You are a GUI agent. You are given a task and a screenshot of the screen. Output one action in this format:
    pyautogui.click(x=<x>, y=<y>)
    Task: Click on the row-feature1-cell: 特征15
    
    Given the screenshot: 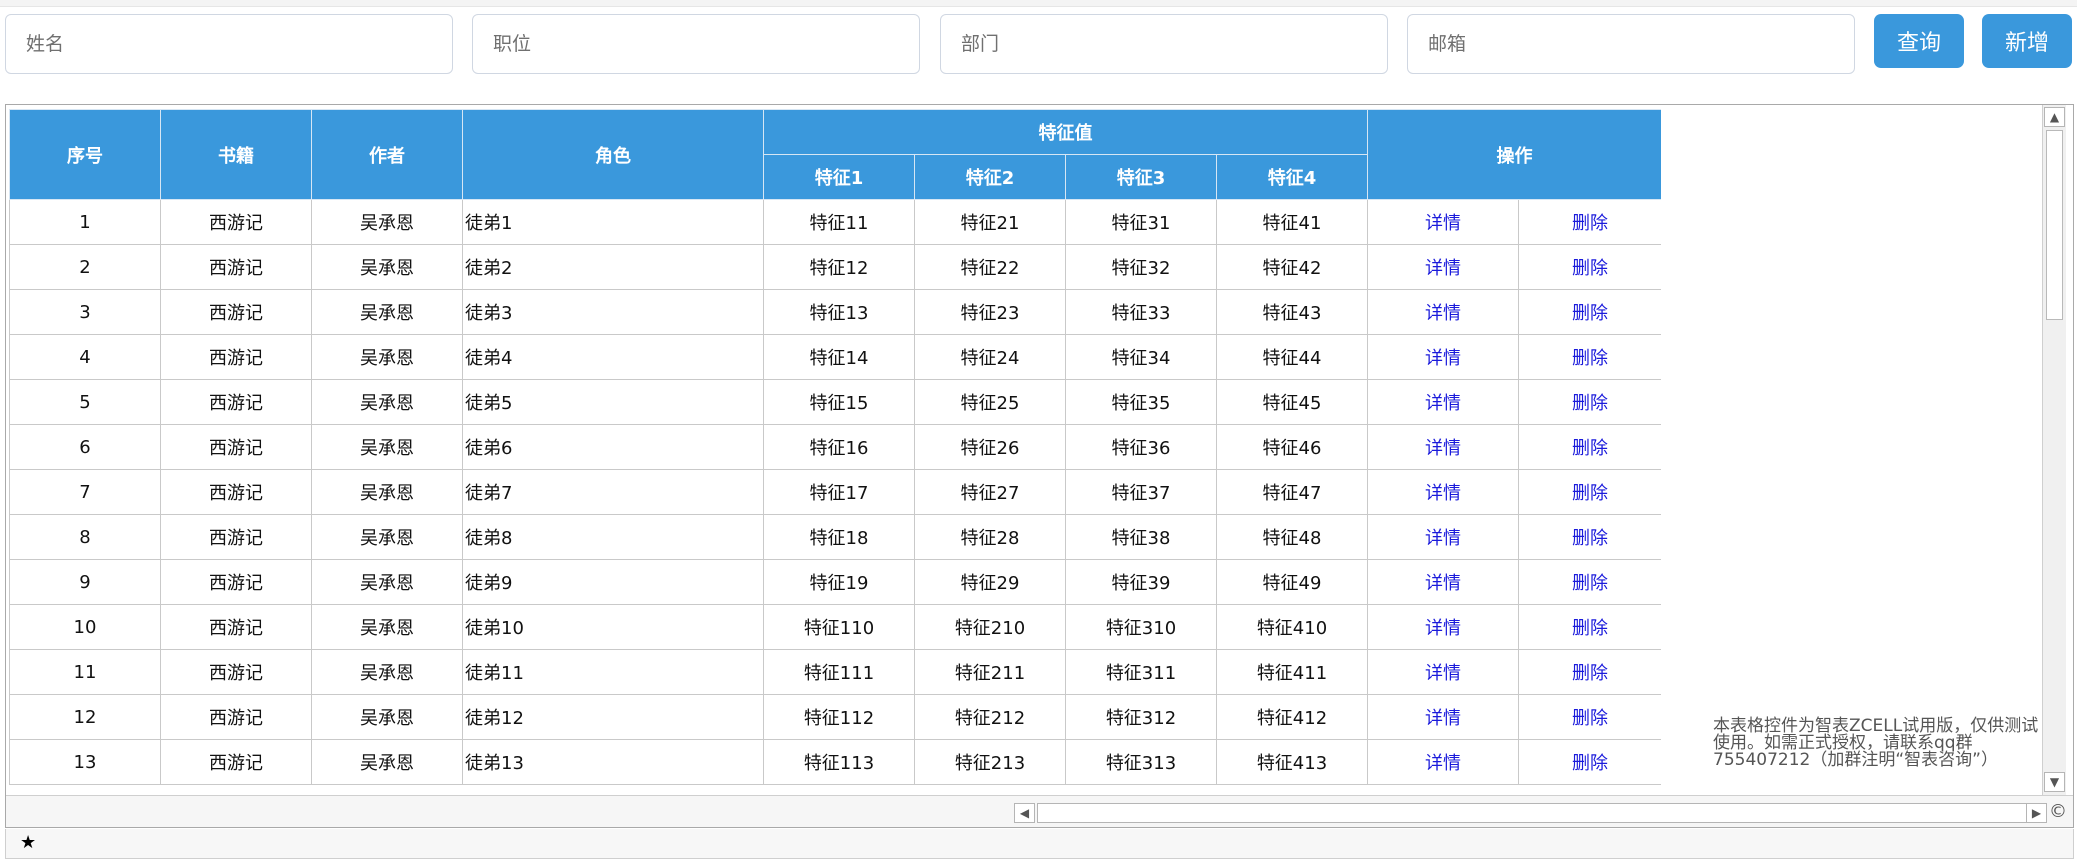 What is the action you would take?
    pyautogui.click(x=839, y=402)
    